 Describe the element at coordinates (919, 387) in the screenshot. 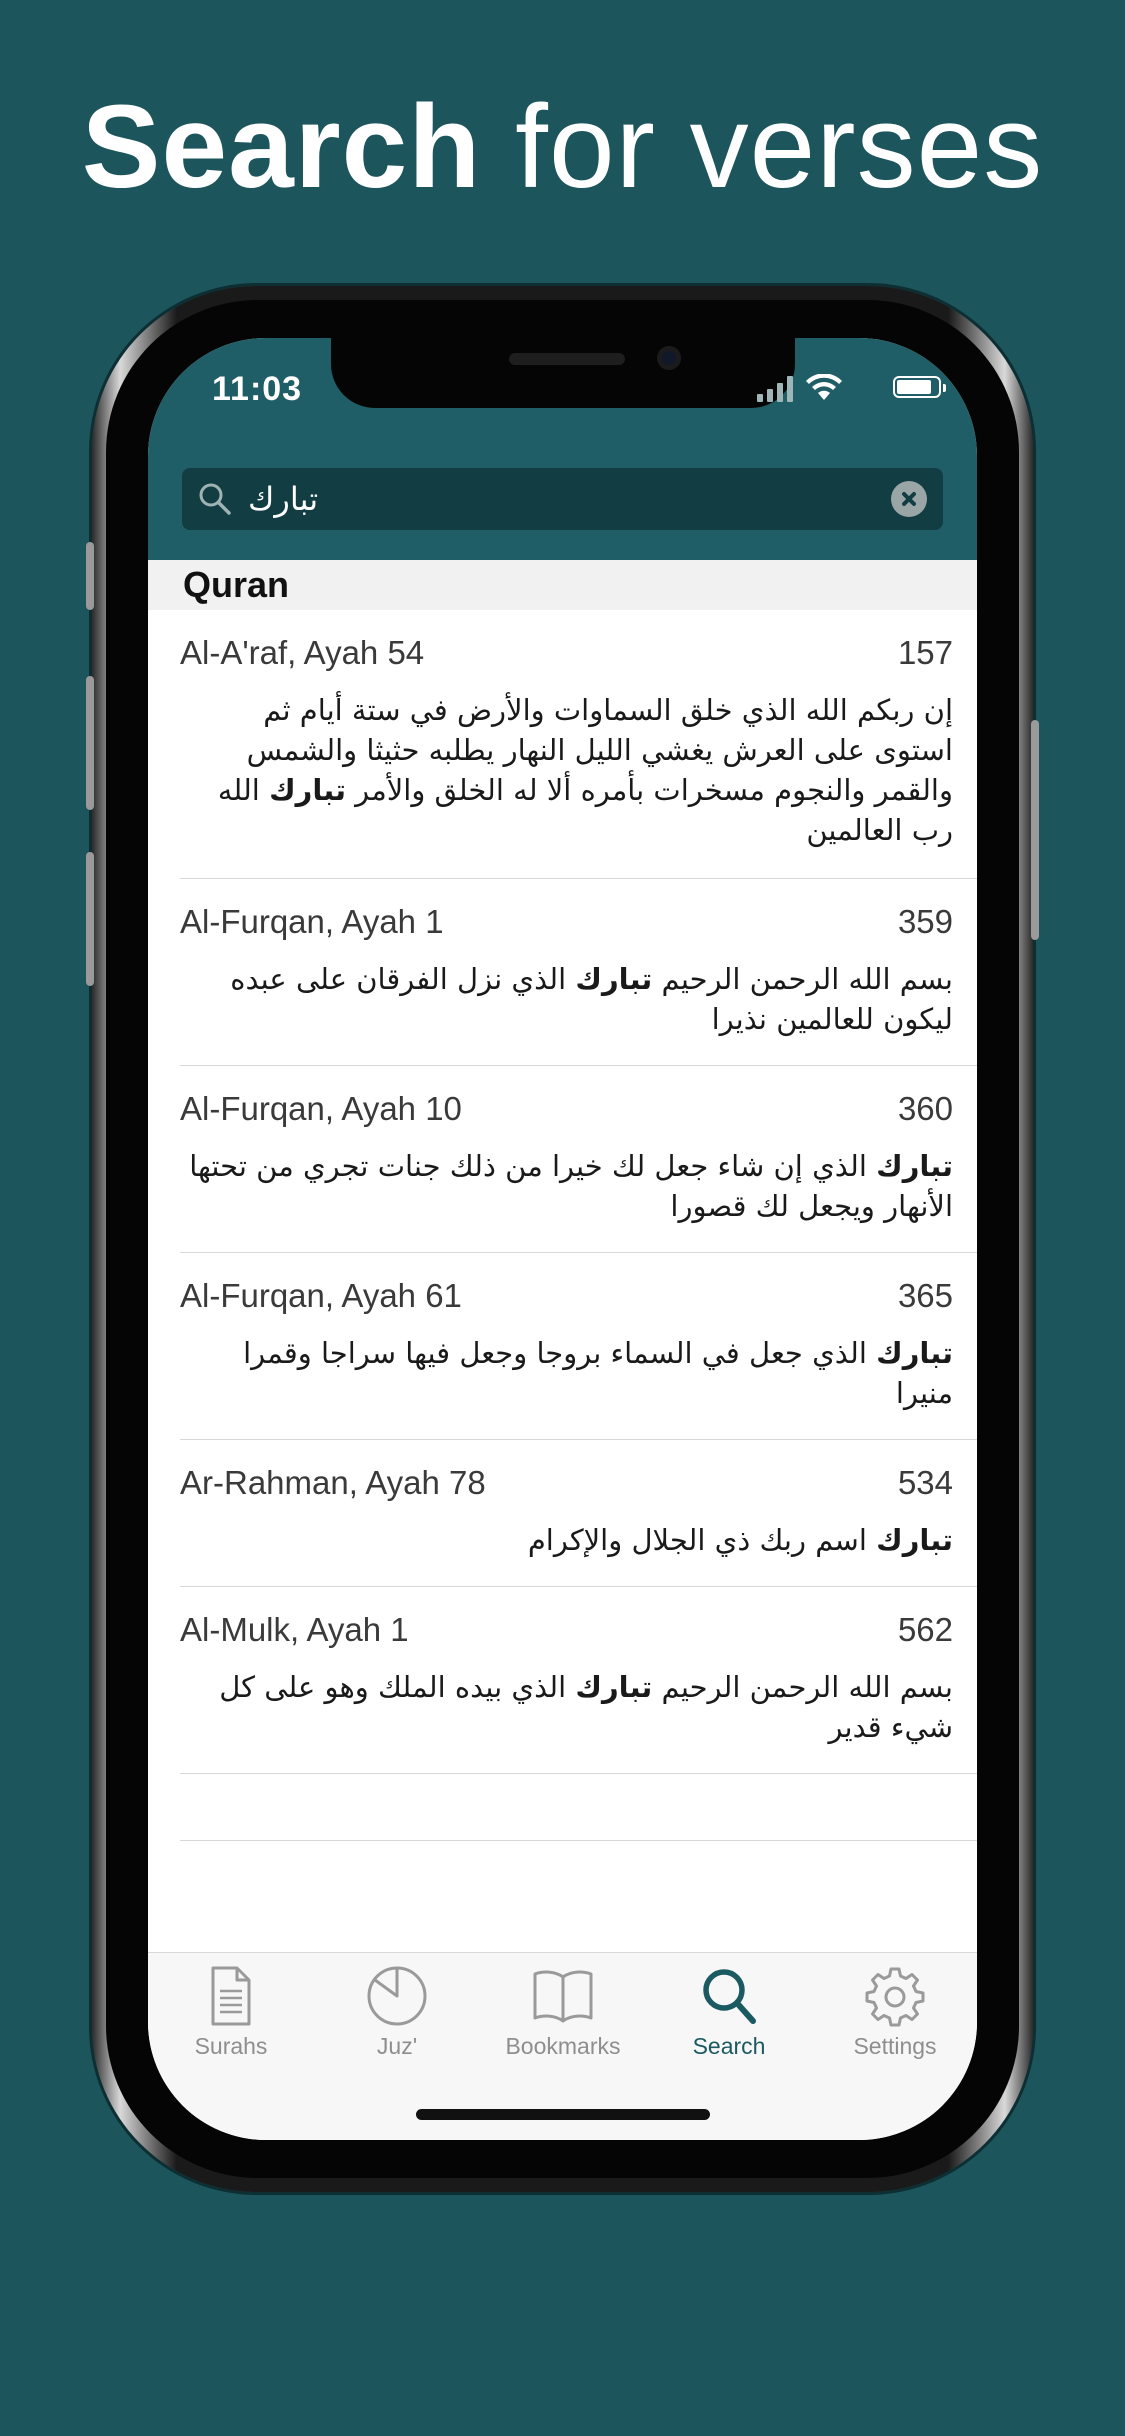

I see `battery-icon` at that location.